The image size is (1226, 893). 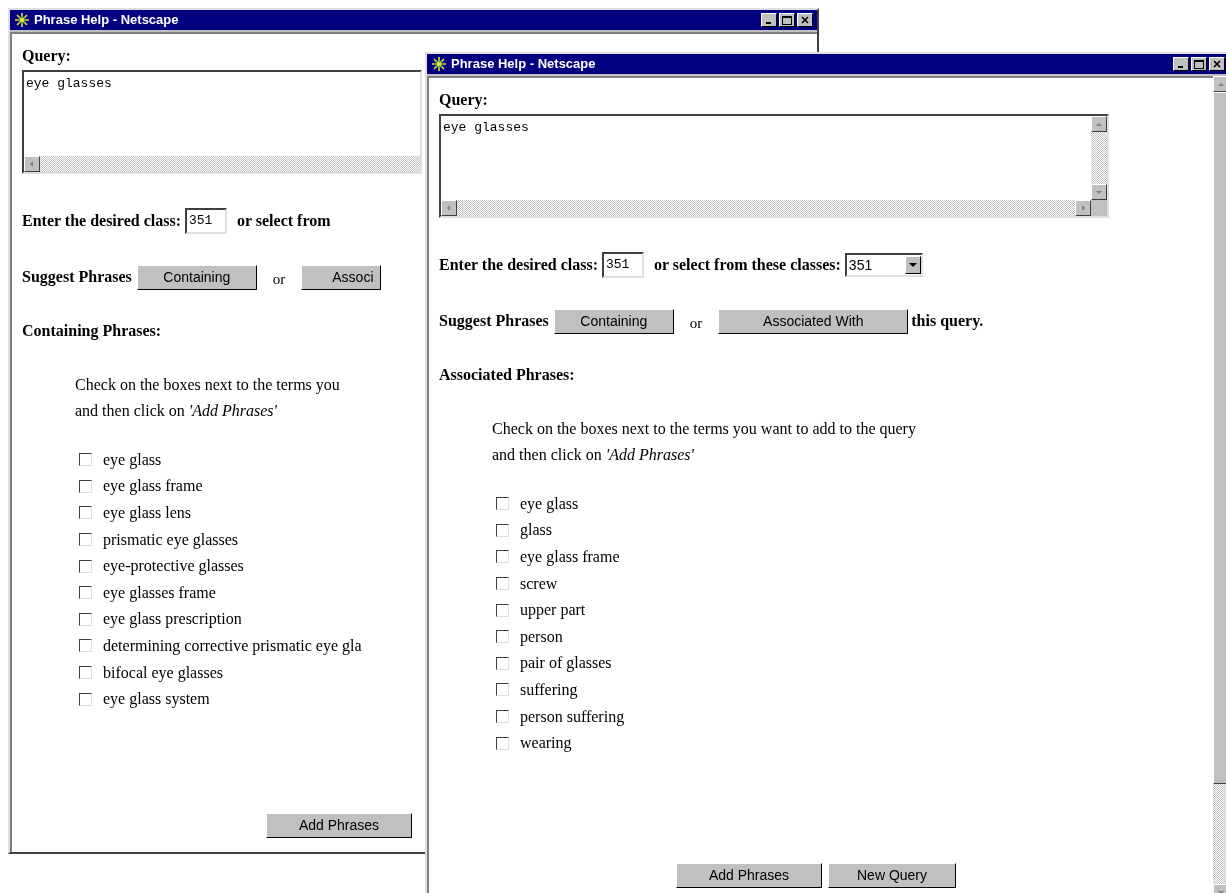 What do you see at coordinates (560, 610) in the screenshot?
I see `phrase-checkbox: upper part` at bounding box center [560, 610].